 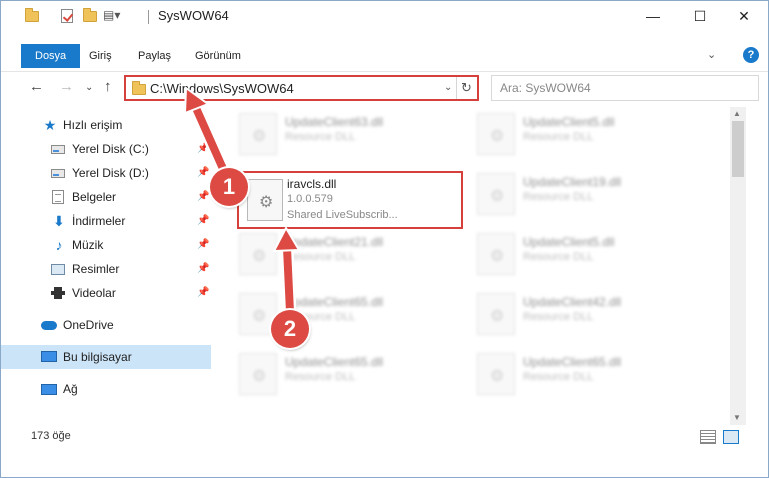 What do you see at coordinates (301, 88) in the screenshot?
I see `address-bar: C:\Windows\SysWOW64 ⌄ ↻` at bounding box center [301, 88].